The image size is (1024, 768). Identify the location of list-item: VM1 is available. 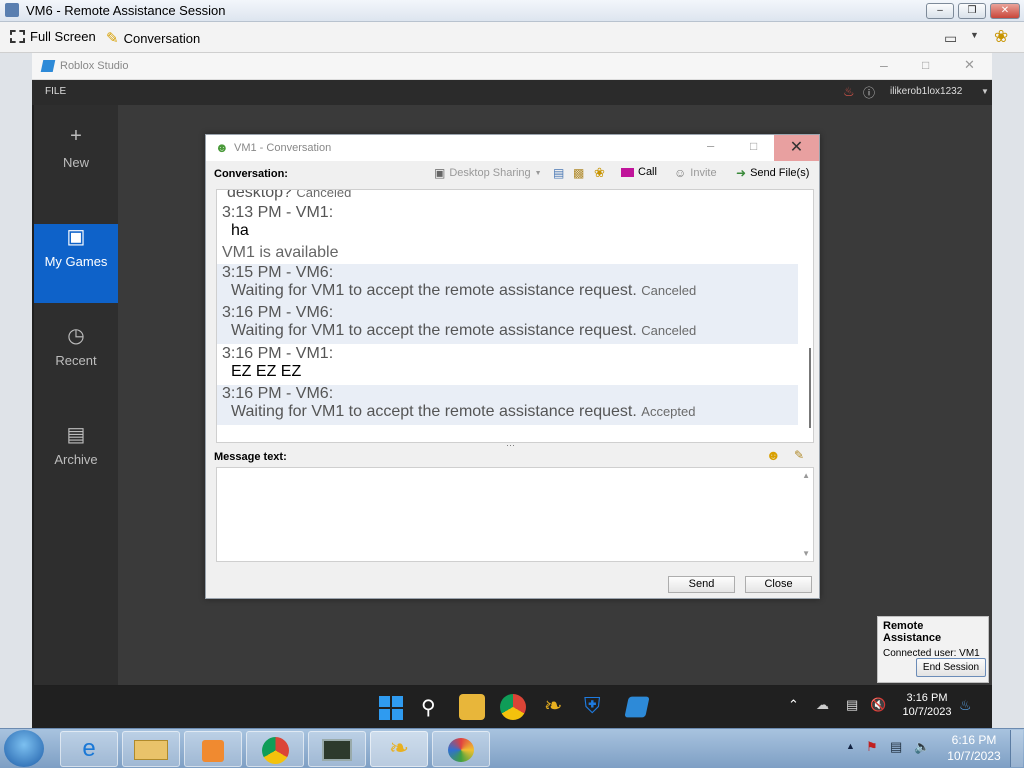
(507, 253).